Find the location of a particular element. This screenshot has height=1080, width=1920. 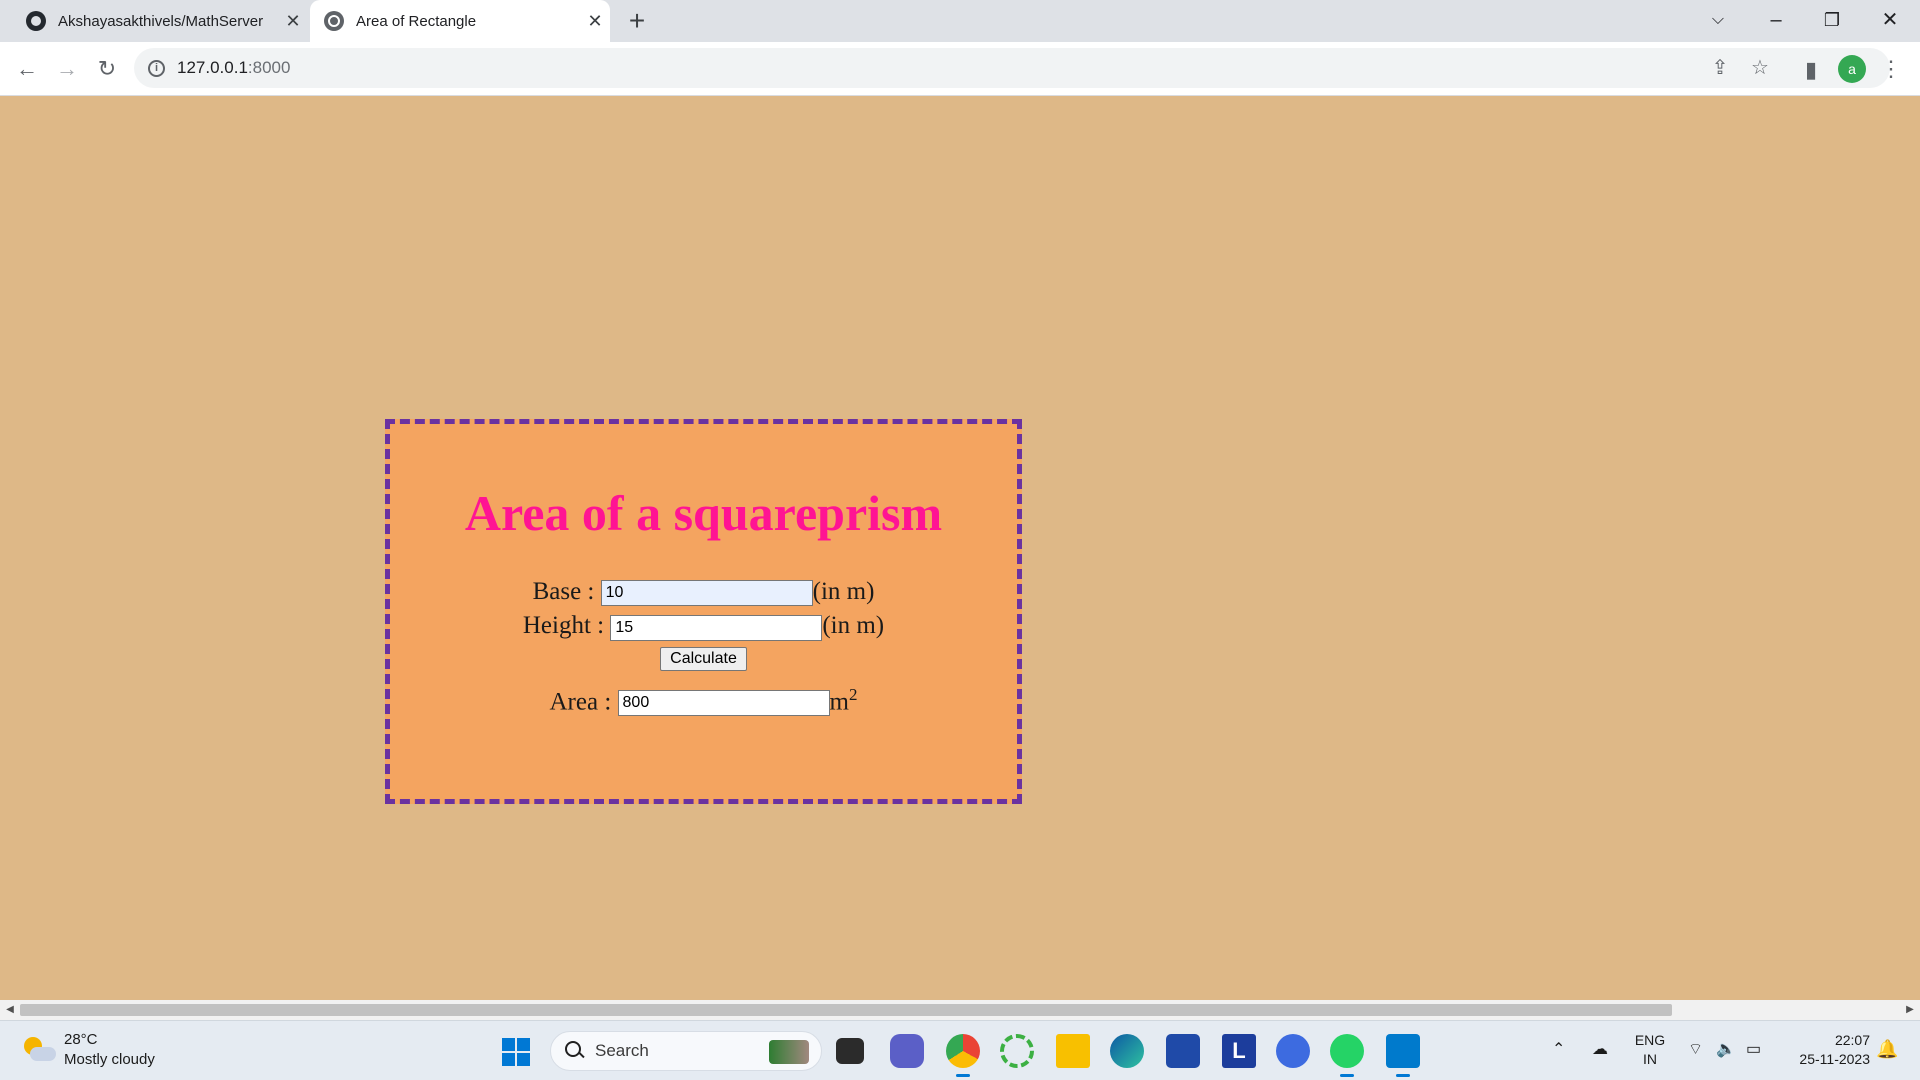

battery-icon: ▭ is located at coordinates (1753, 1049).